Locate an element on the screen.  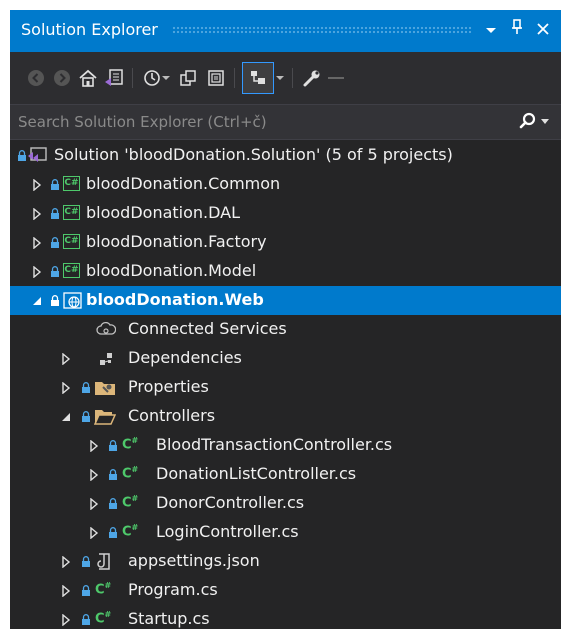
window-position-dropdown-icon is located at coordinates (491, 30).